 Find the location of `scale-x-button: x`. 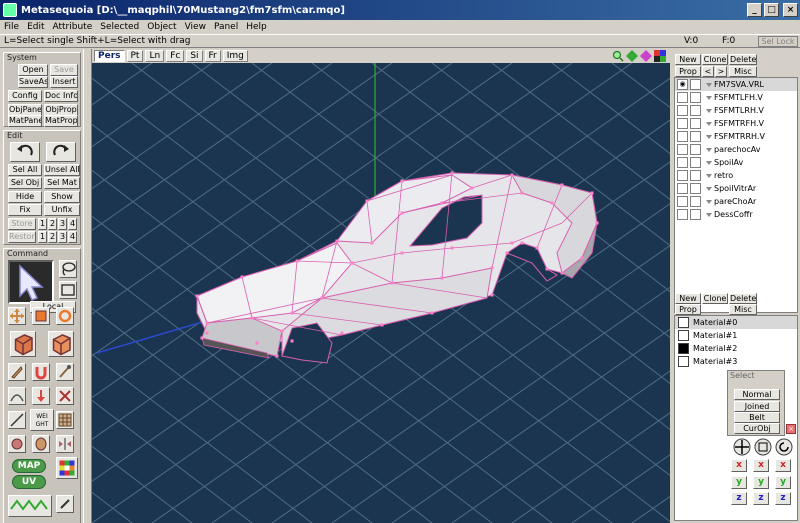

scale-x-button: x is located at coordinates (761, 465).